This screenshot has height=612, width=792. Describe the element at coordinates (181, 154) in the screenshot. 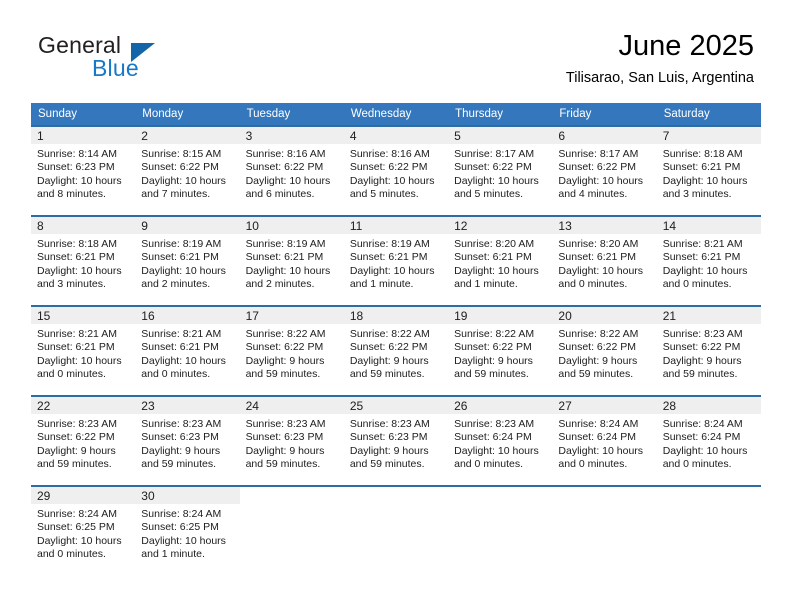

I see `sunrise-text: Sunrise: 8:15 AM` at that location.